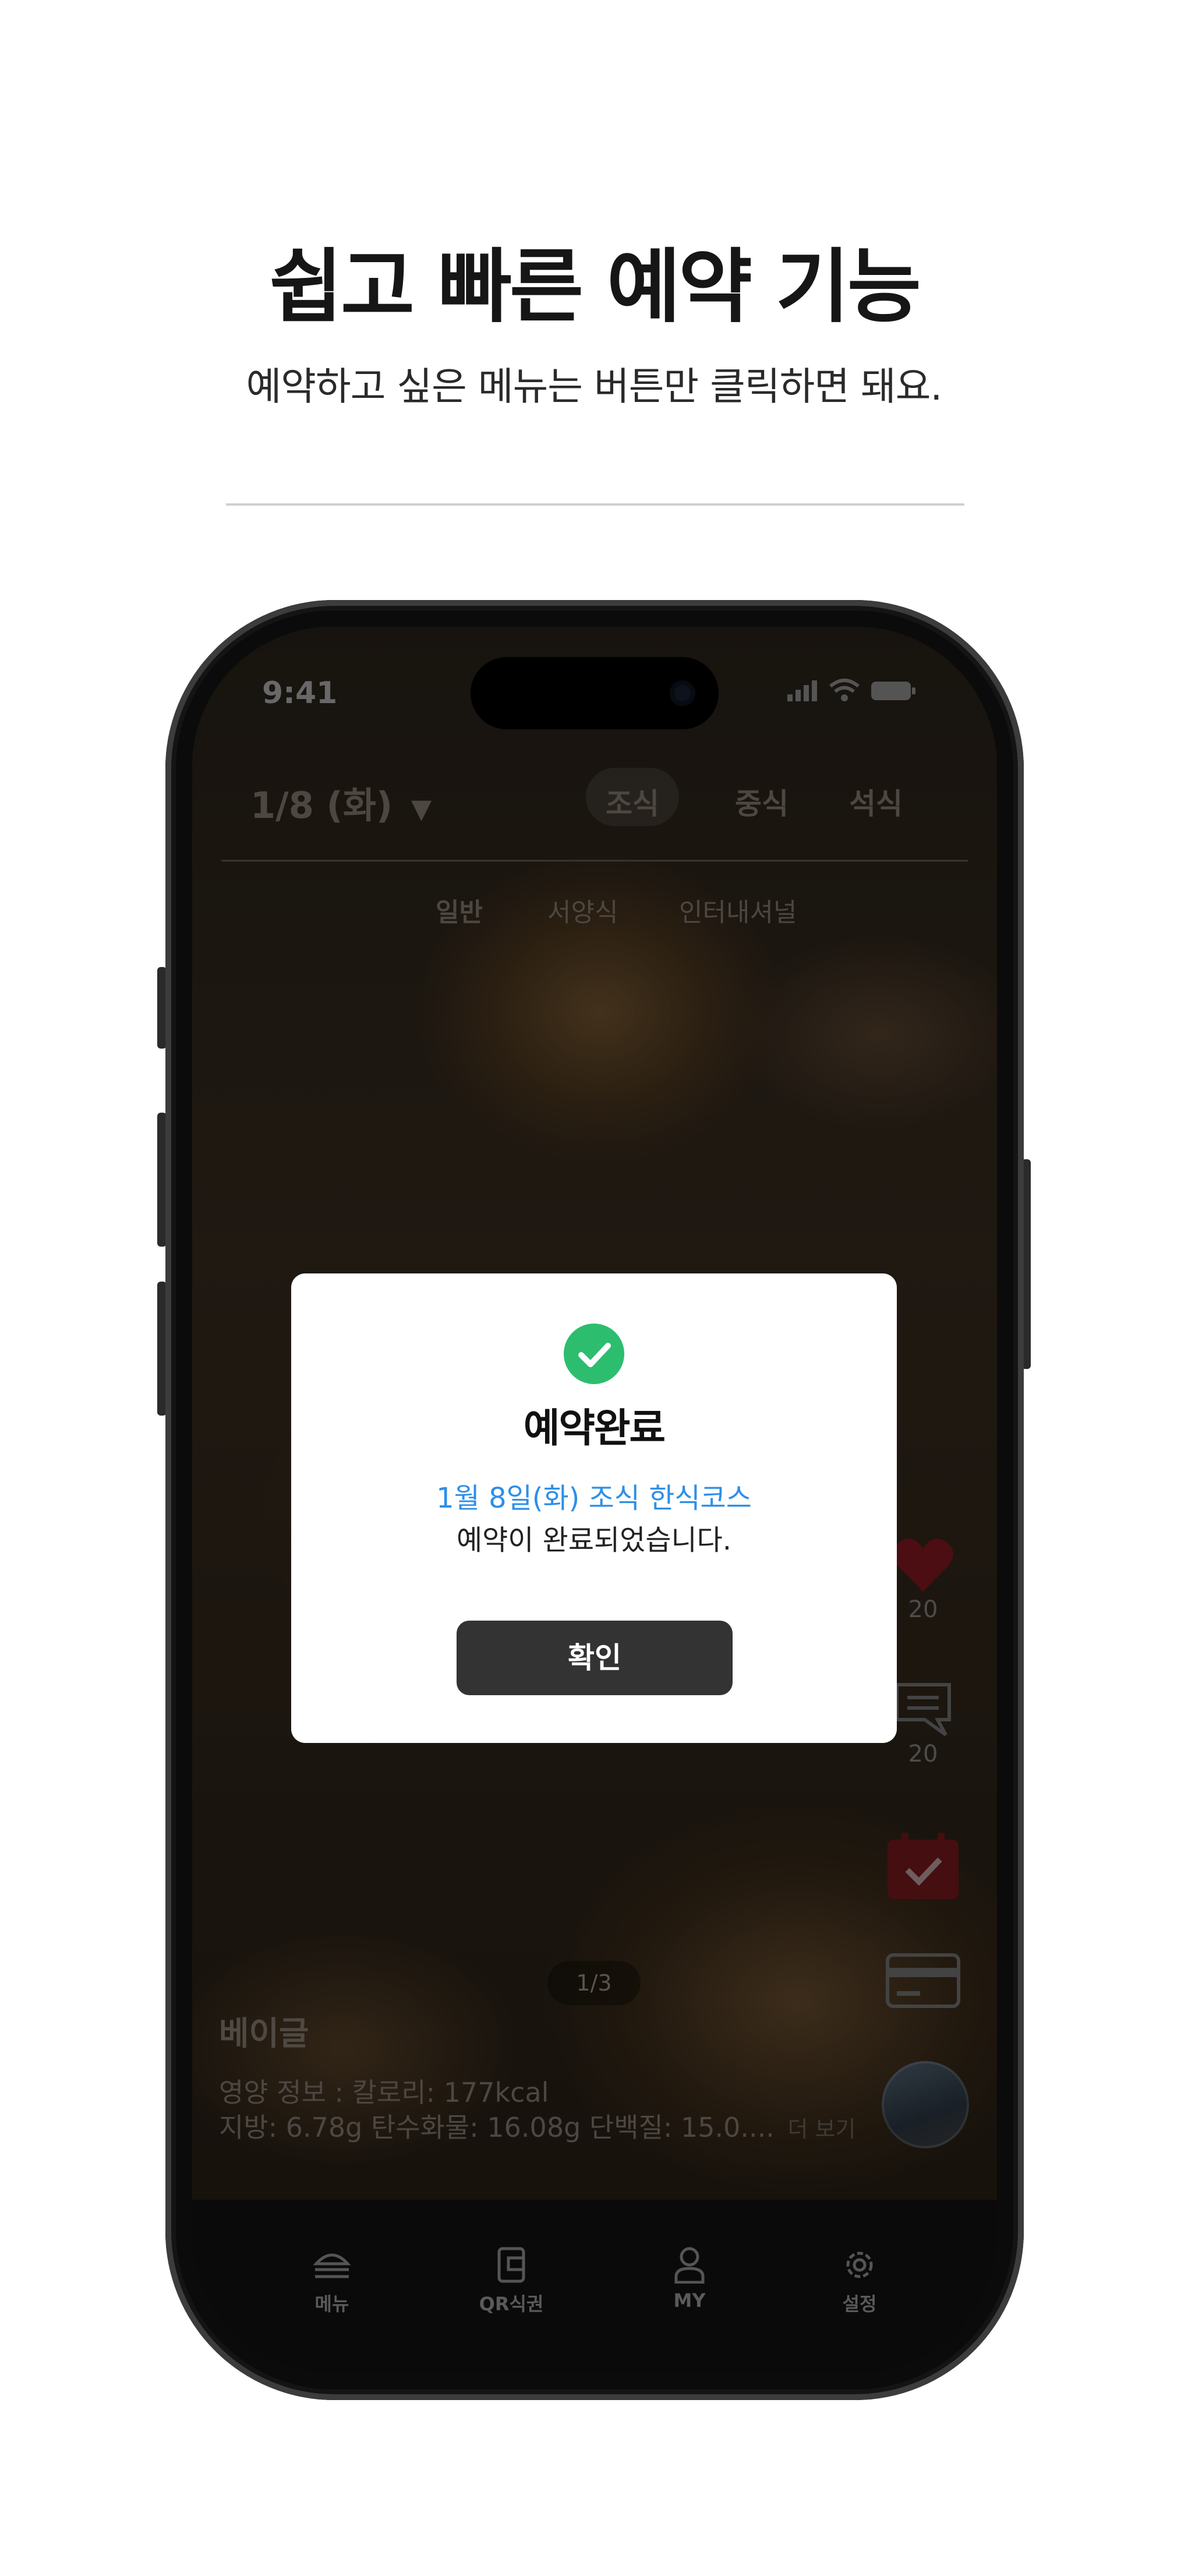 The width and height of the screenshot is (1188, 2576). What do you see at coordinates (859, 2265) in the screenshot?
I see `gear-icon` at bounding box center [859, 2265].